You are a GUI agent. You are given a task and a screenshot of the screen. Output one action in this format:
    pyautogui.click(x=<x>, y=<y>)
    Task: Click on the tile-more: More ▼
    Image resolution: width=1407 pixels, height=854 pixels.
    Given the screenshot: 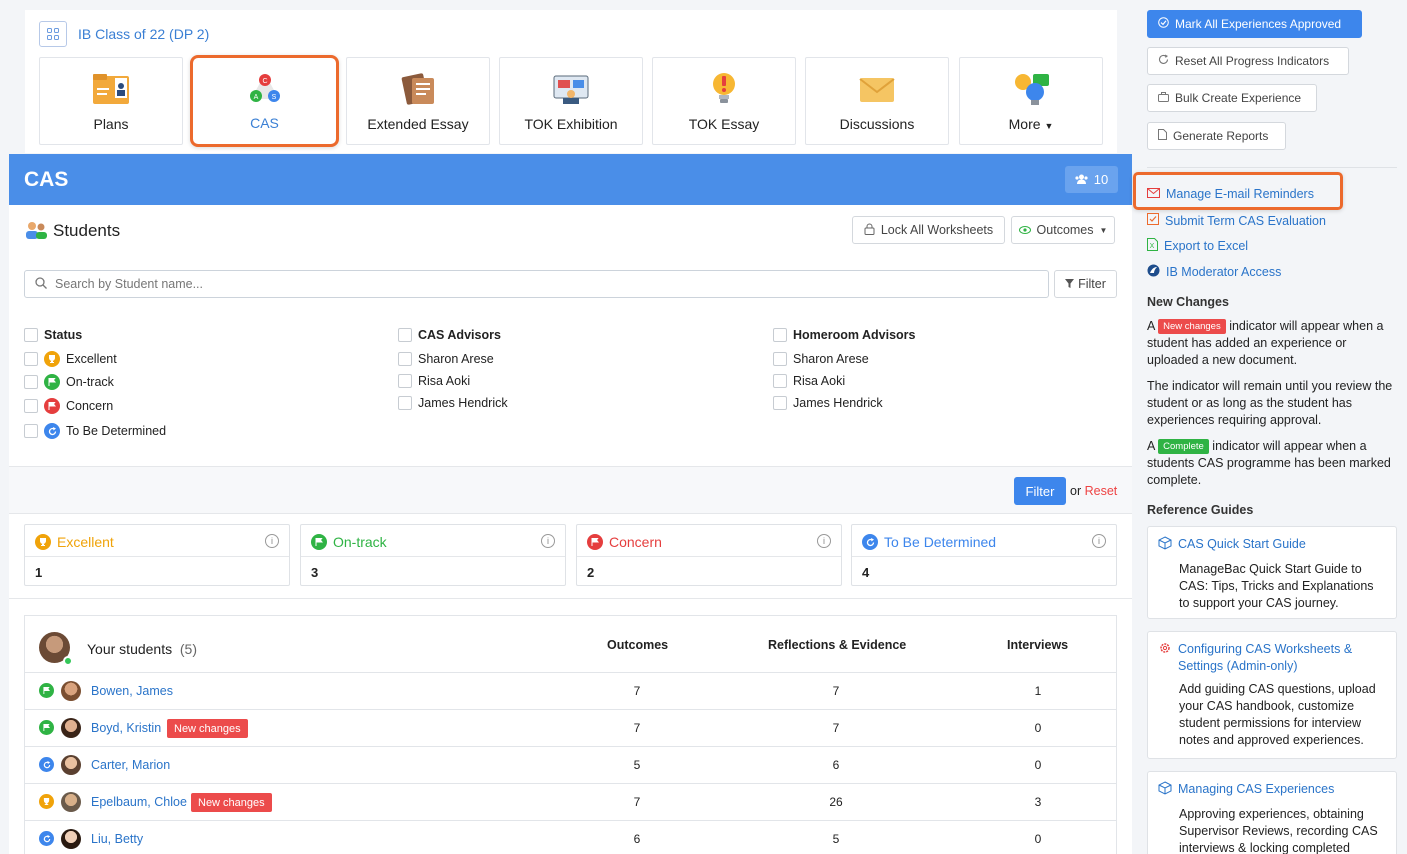 What is the action you would take?
    pyautogui.click(x=1031, y=101)
    